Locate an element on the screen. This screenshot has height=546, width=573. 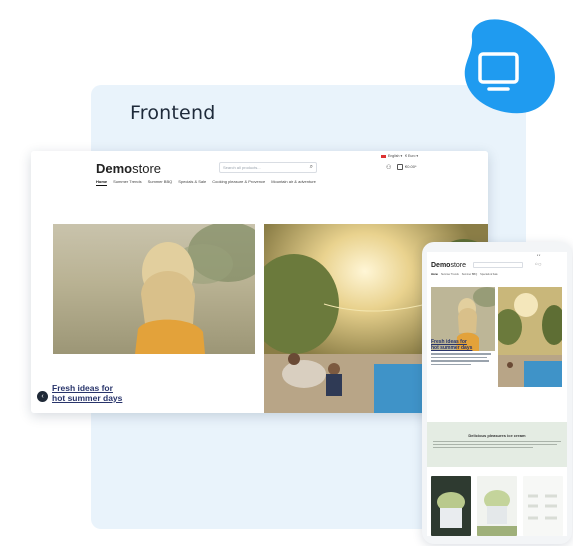
cart-button: €0.00* is located at coordinates (407, 167).